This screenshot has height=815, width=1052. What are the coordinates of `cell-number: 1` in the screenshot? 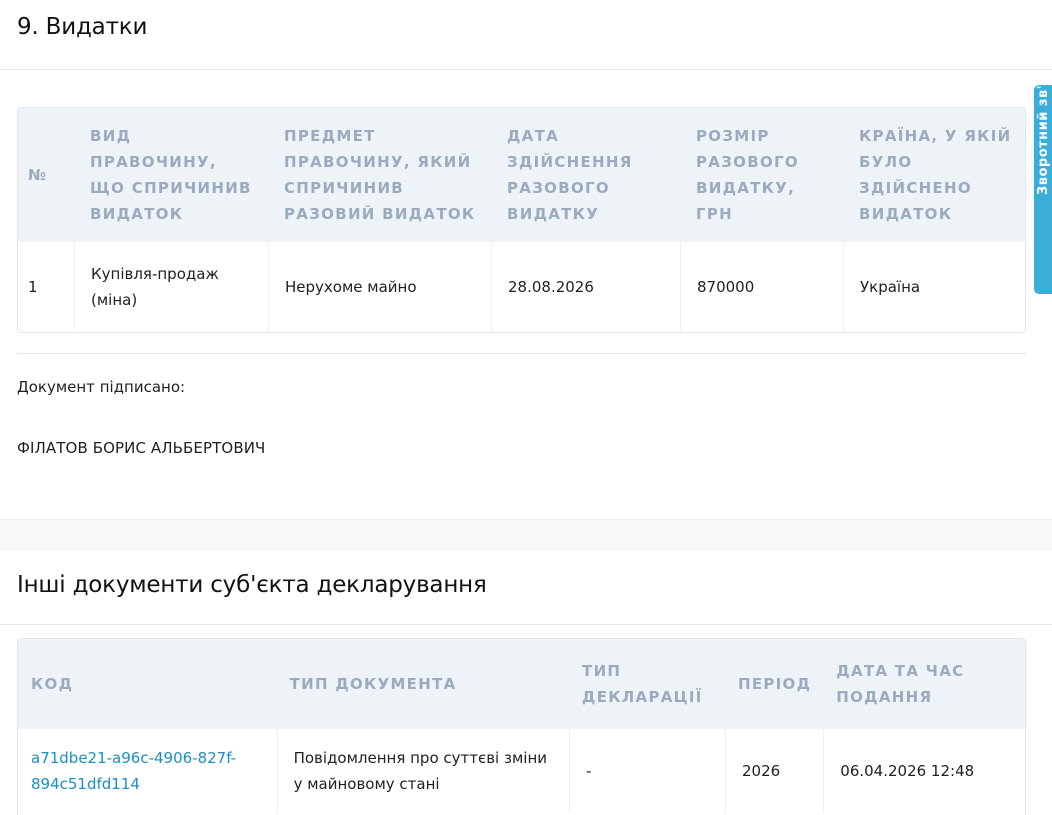 It's located at (33, 287).